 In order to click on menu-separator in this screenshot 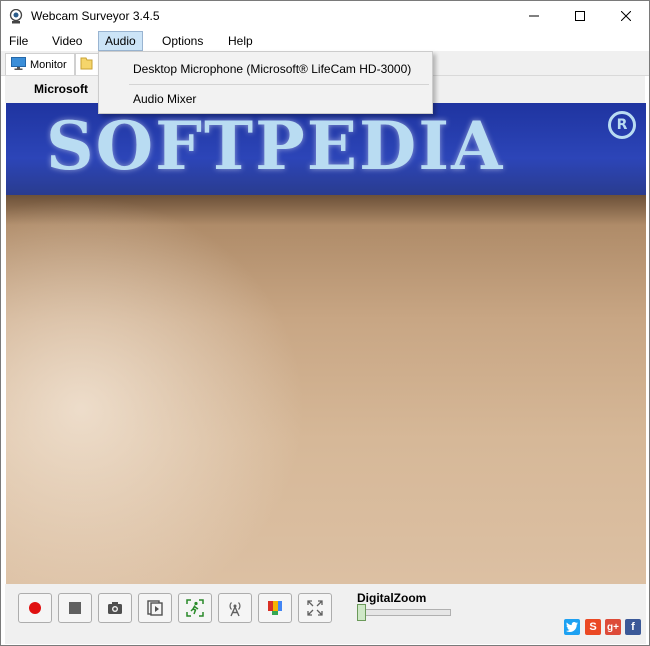, I will do `click(279, 84)`.